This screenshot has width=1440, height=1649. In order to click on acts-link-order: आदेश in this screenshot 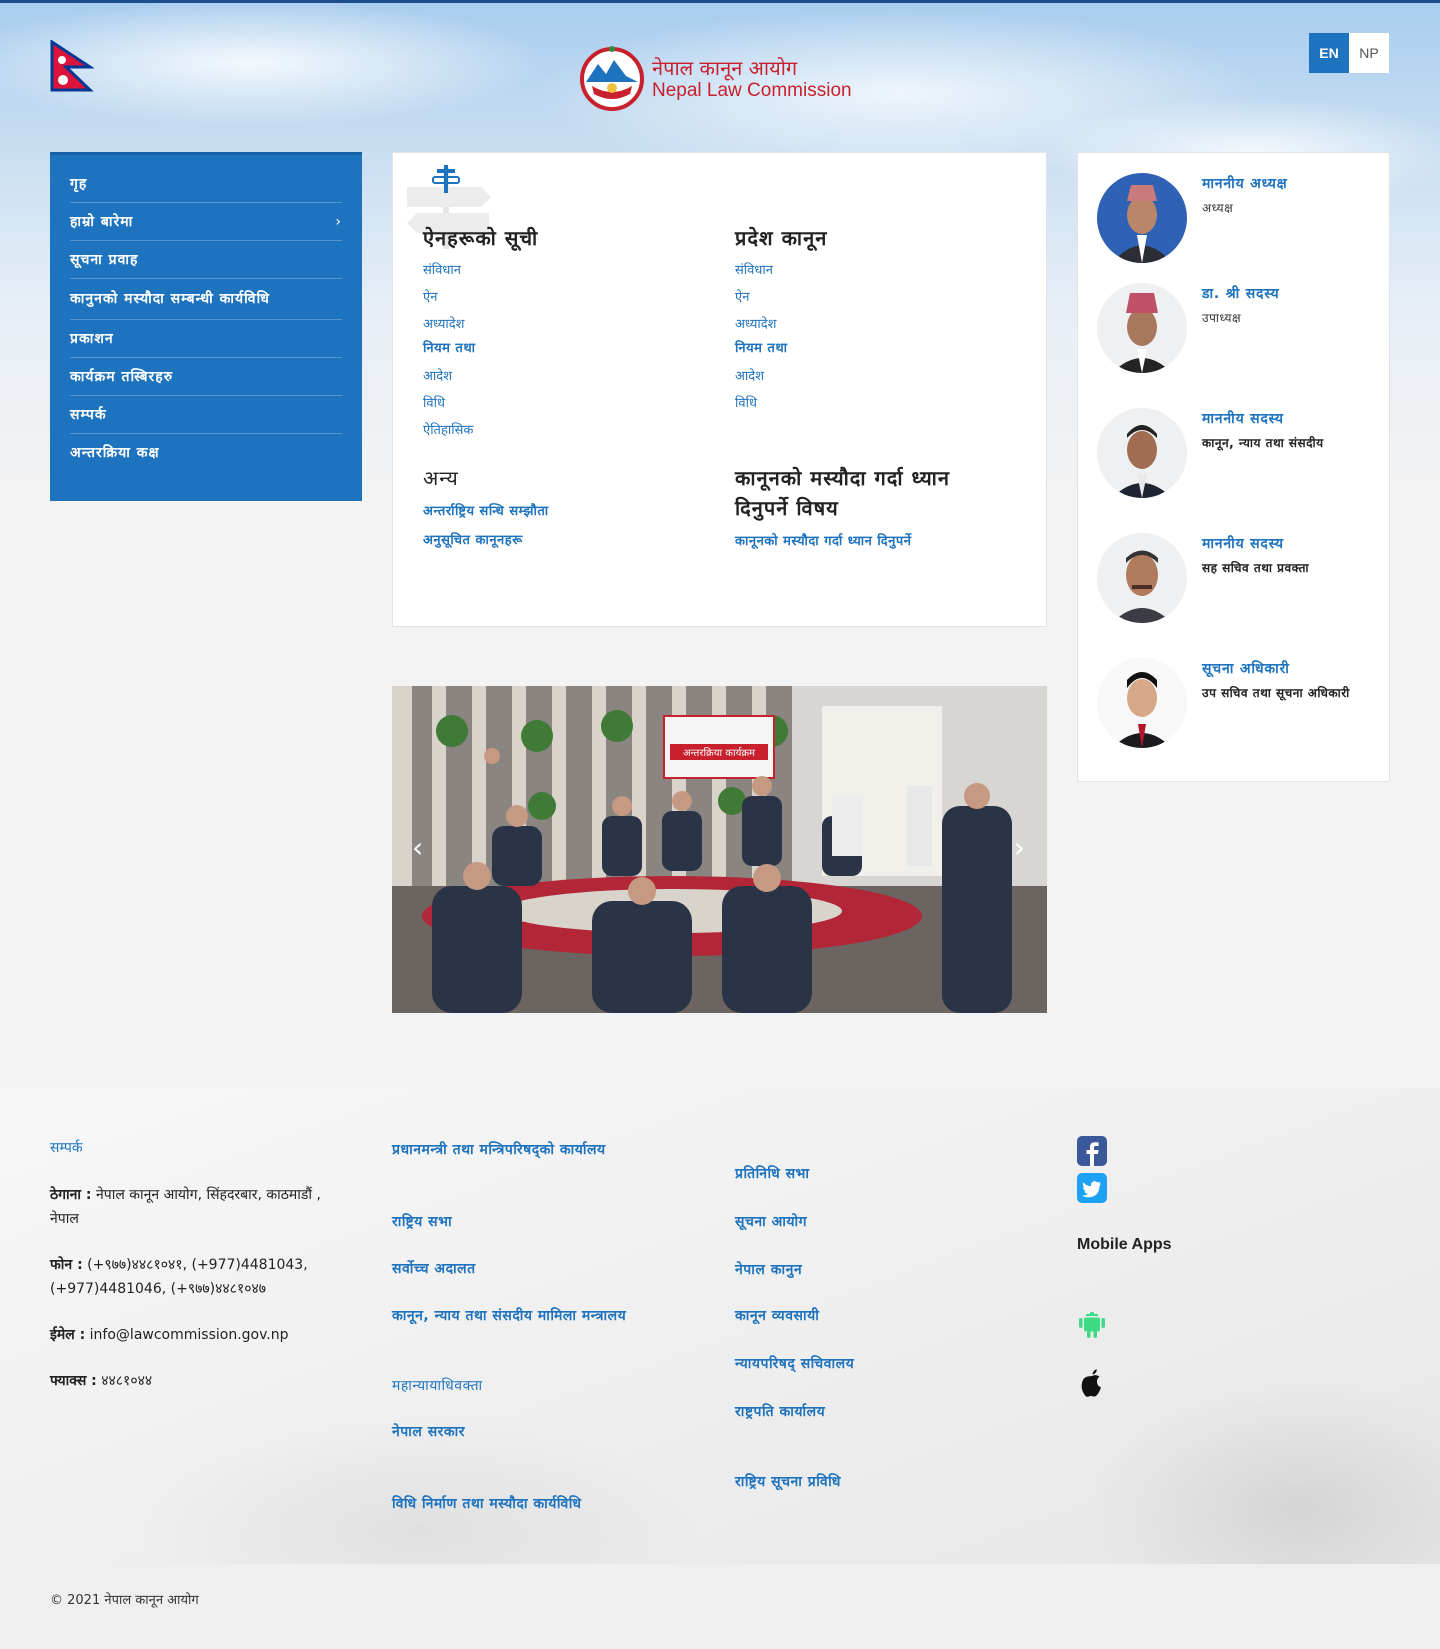, I will do `click(553, 376)`.